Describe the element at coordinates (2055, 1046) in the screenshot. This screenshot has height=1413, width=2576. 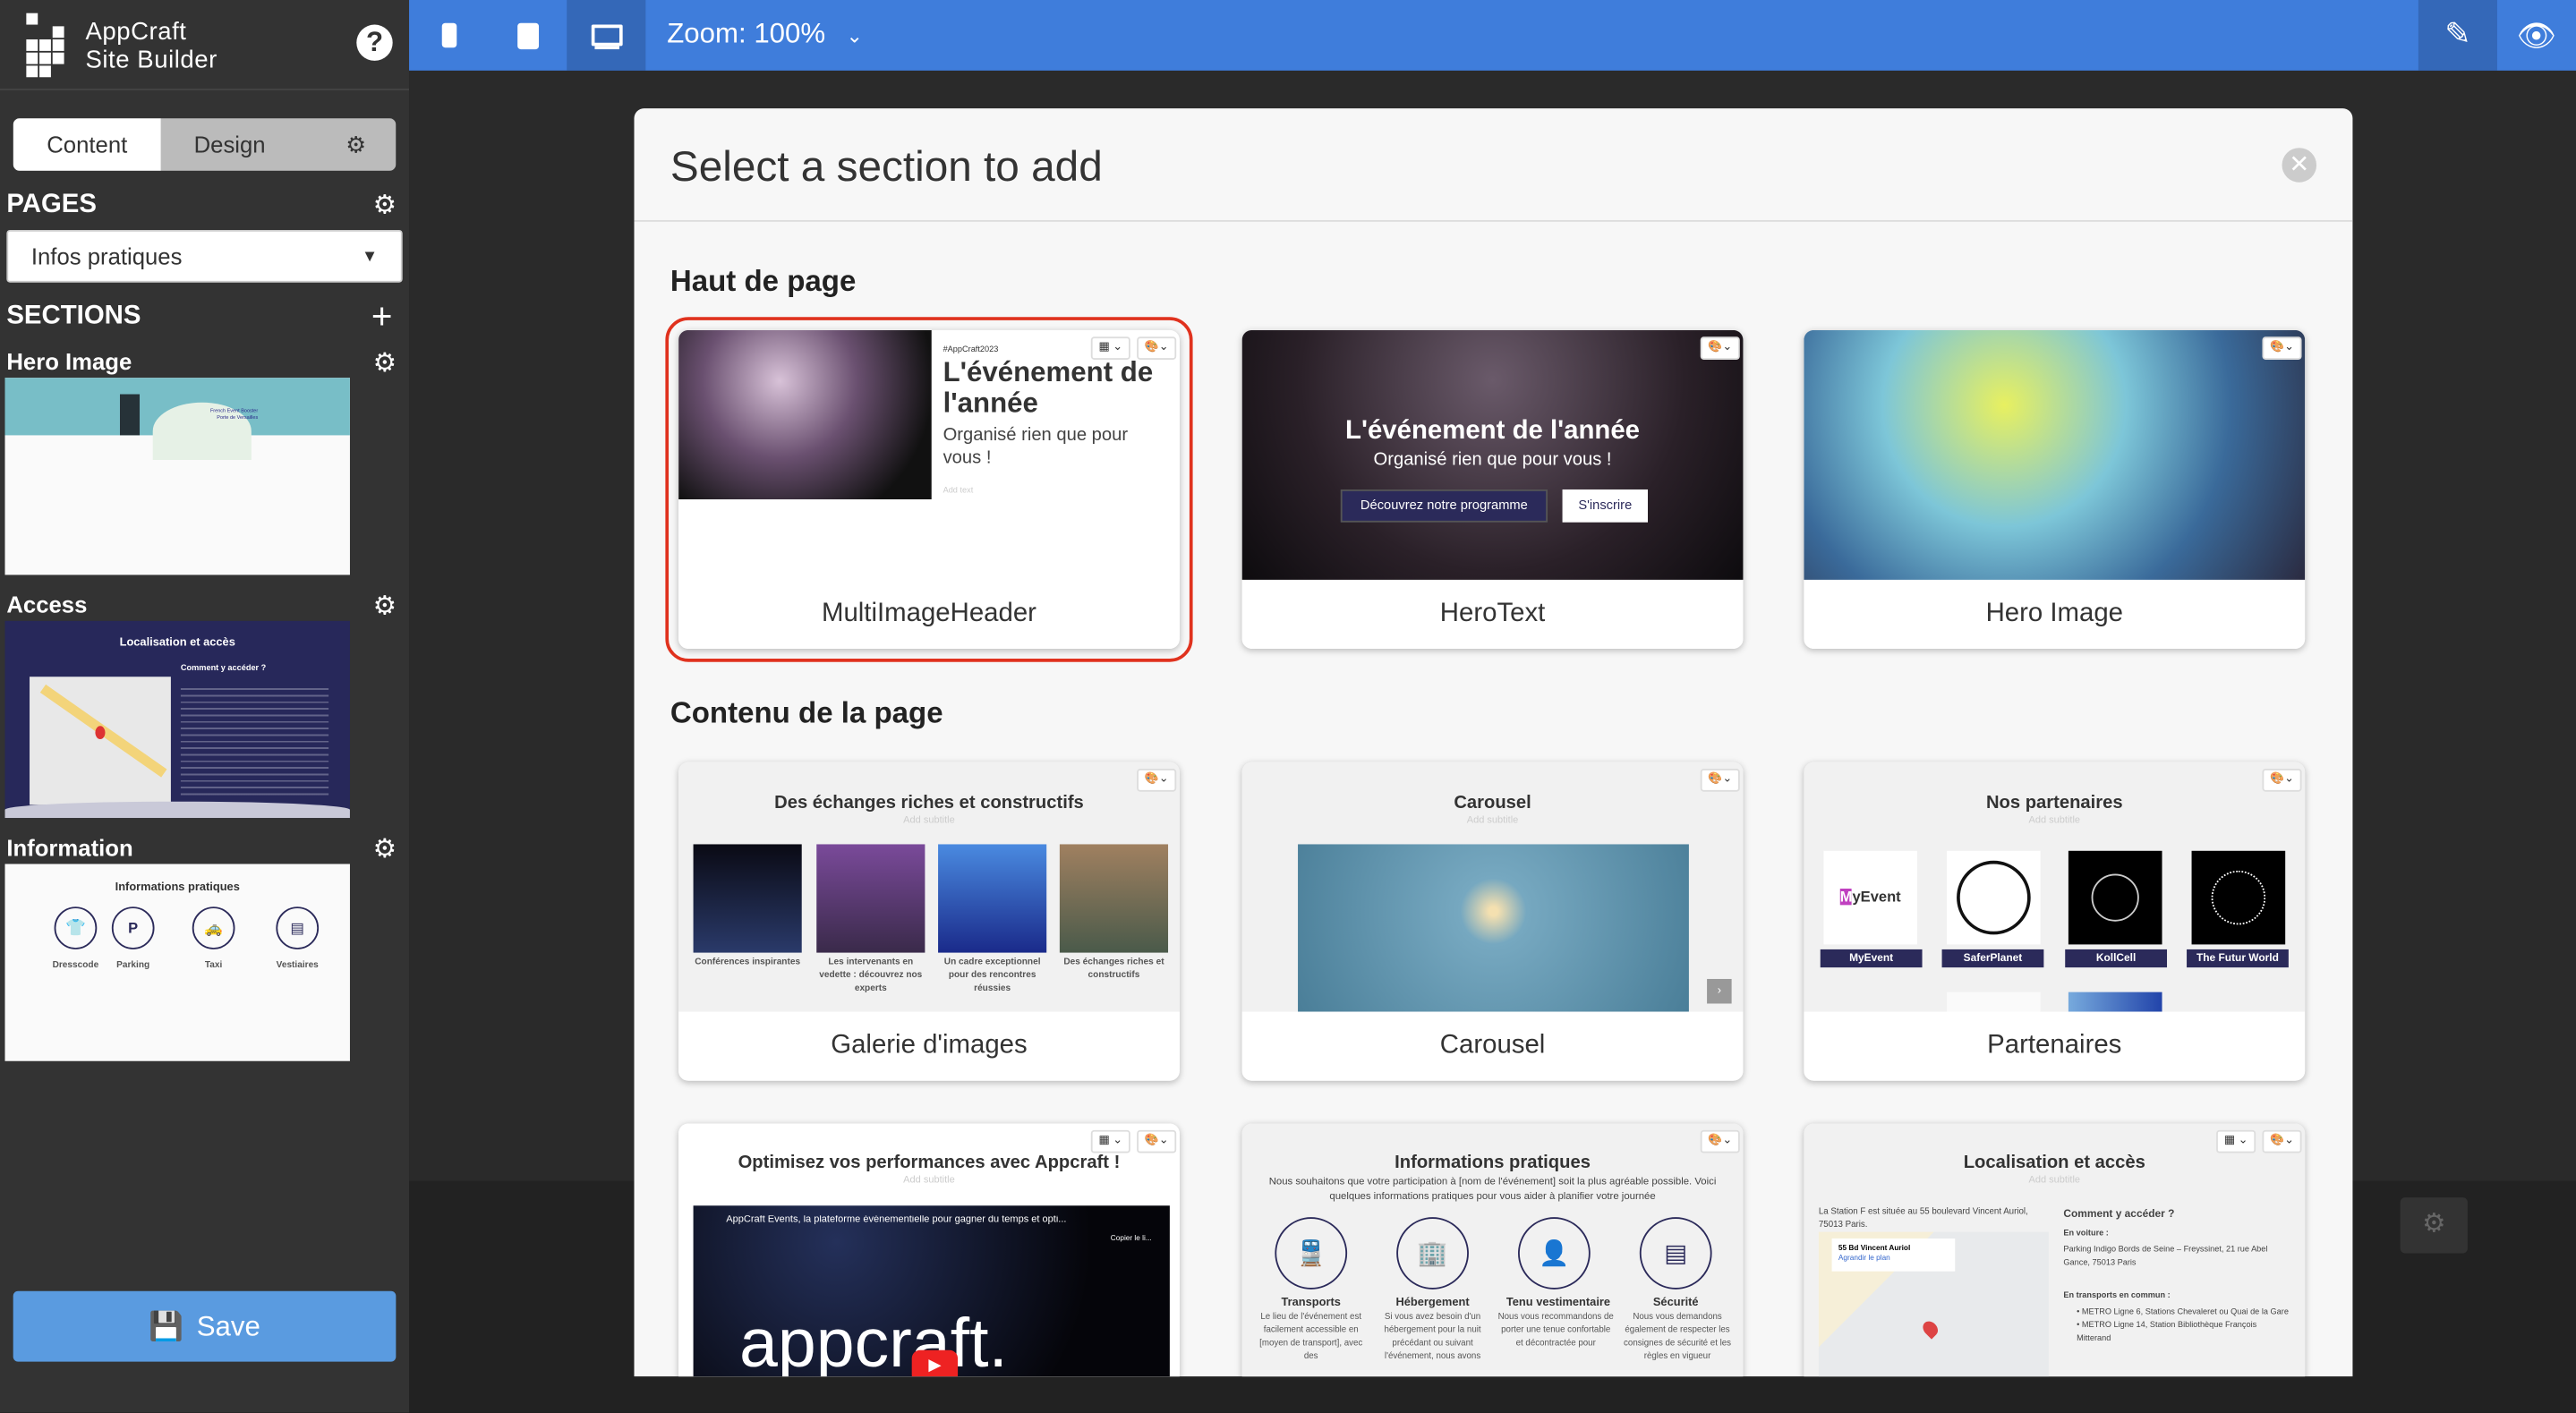
I see `card-label: Partenaires` at that location.